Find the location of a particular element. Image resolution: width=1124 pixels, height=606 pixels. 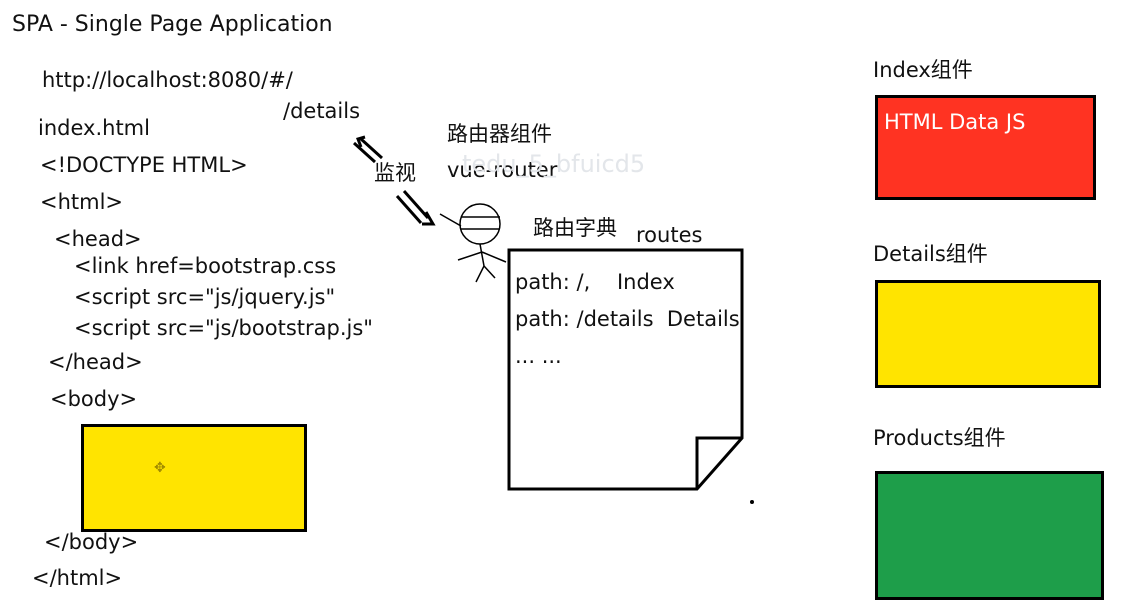

details-component-label: Details组件 is located at coordinates (930, 254).